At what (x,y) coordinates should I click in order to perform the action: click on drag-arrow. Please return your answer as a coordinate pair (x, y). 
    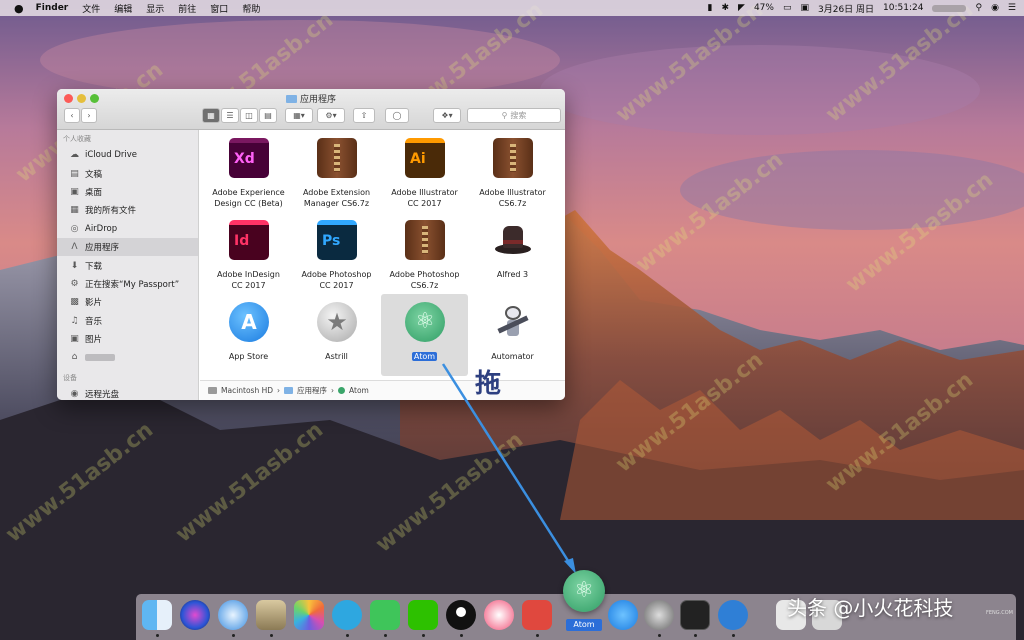
    Looking at the image, I should click on (508, 468).